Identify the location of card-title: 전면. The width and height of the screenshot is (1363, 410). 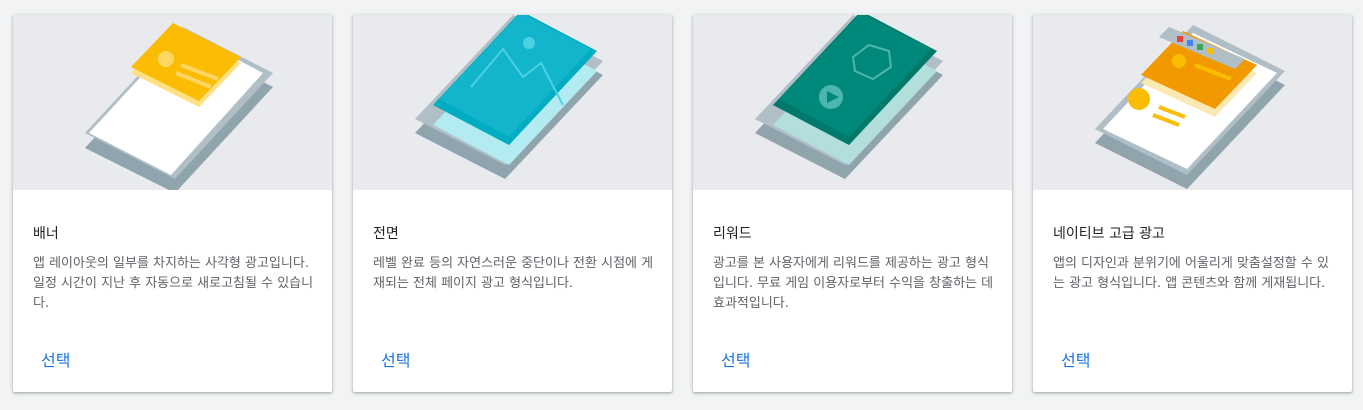
(386, 234).